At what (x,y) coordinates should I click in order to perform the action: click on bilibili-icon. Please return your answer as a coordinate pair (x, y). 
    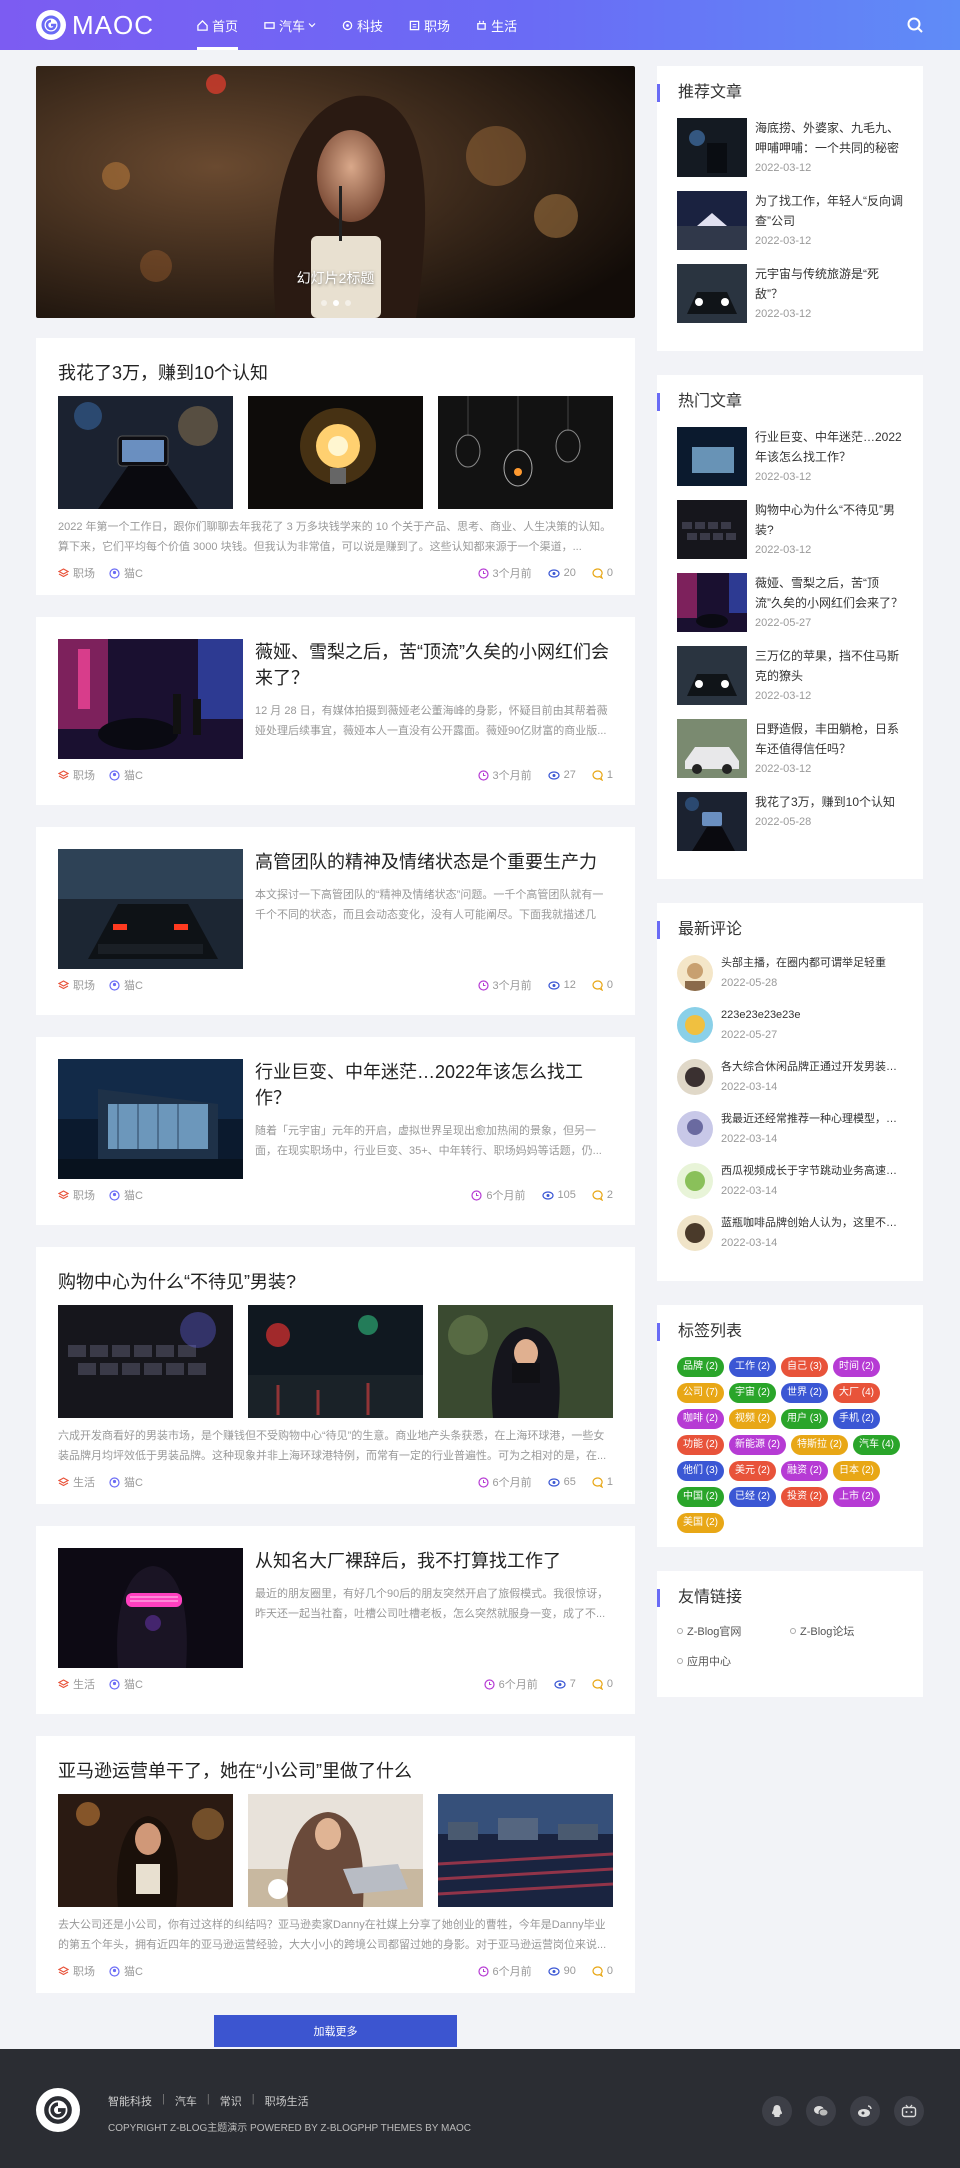
    Looking at the image, I should click on (909, 2111).